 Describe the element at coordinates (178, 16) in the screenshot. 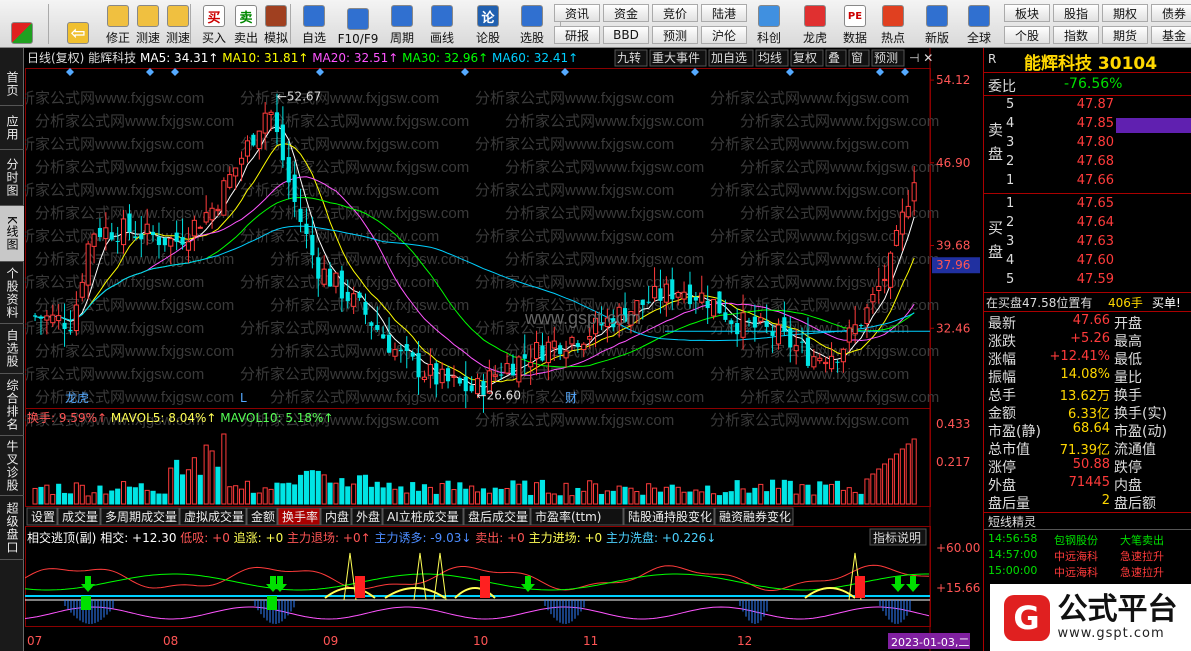

I see `clock-icon` at that location.